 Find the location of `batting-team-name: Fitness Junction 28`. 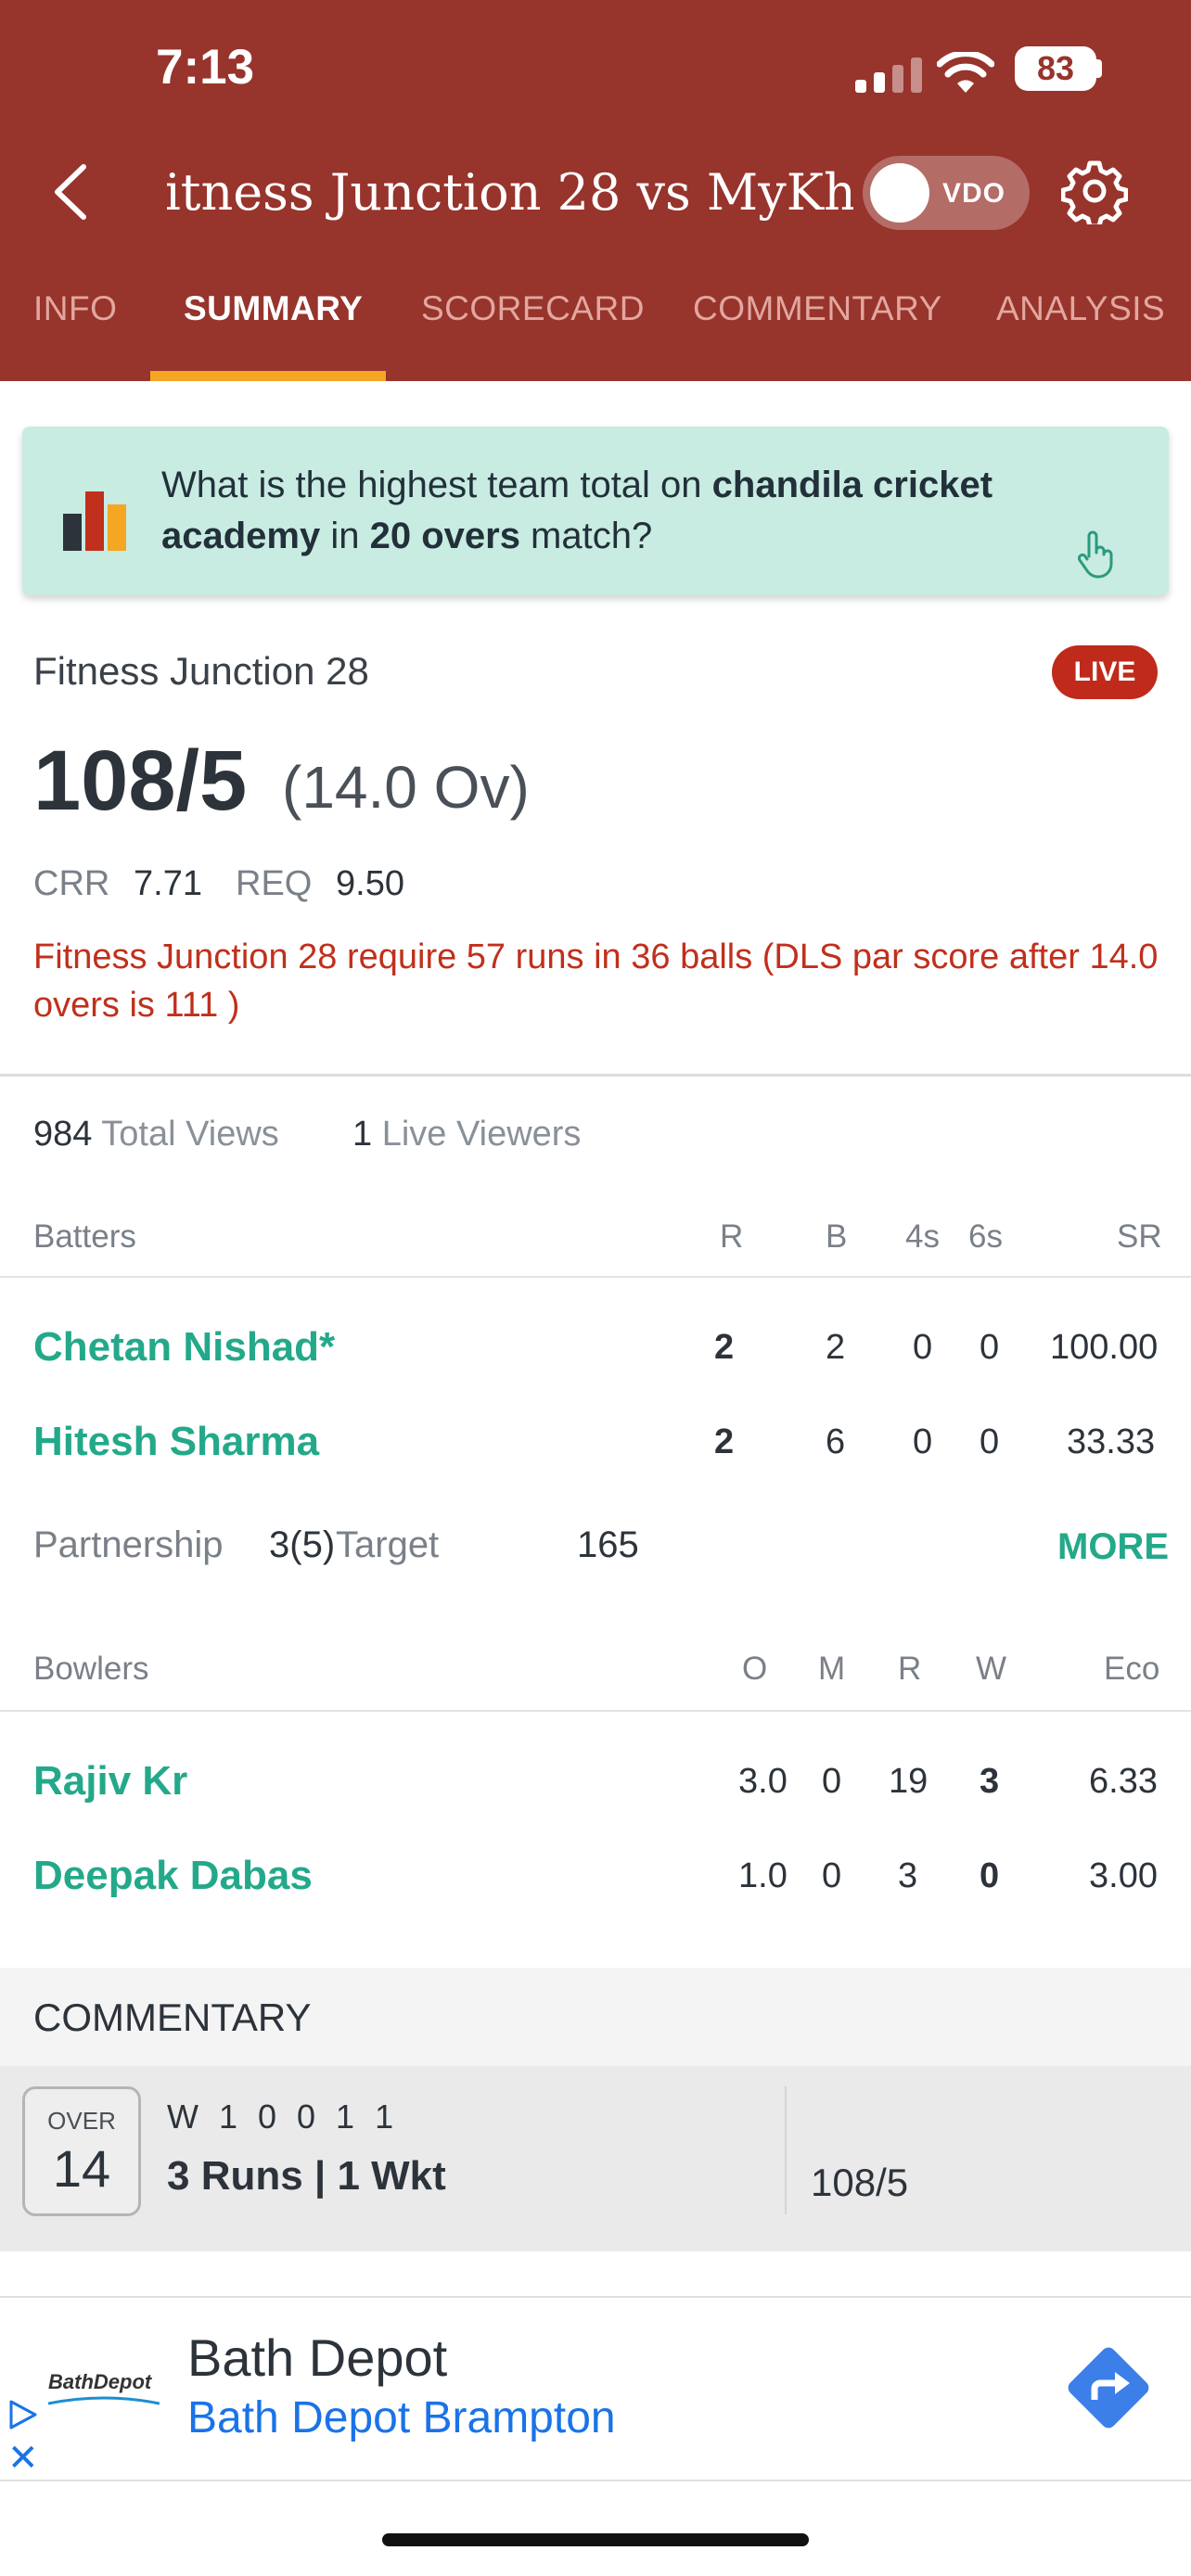

batting-team-name: Fitness Junction 28 is located at coordinates (201, 671).